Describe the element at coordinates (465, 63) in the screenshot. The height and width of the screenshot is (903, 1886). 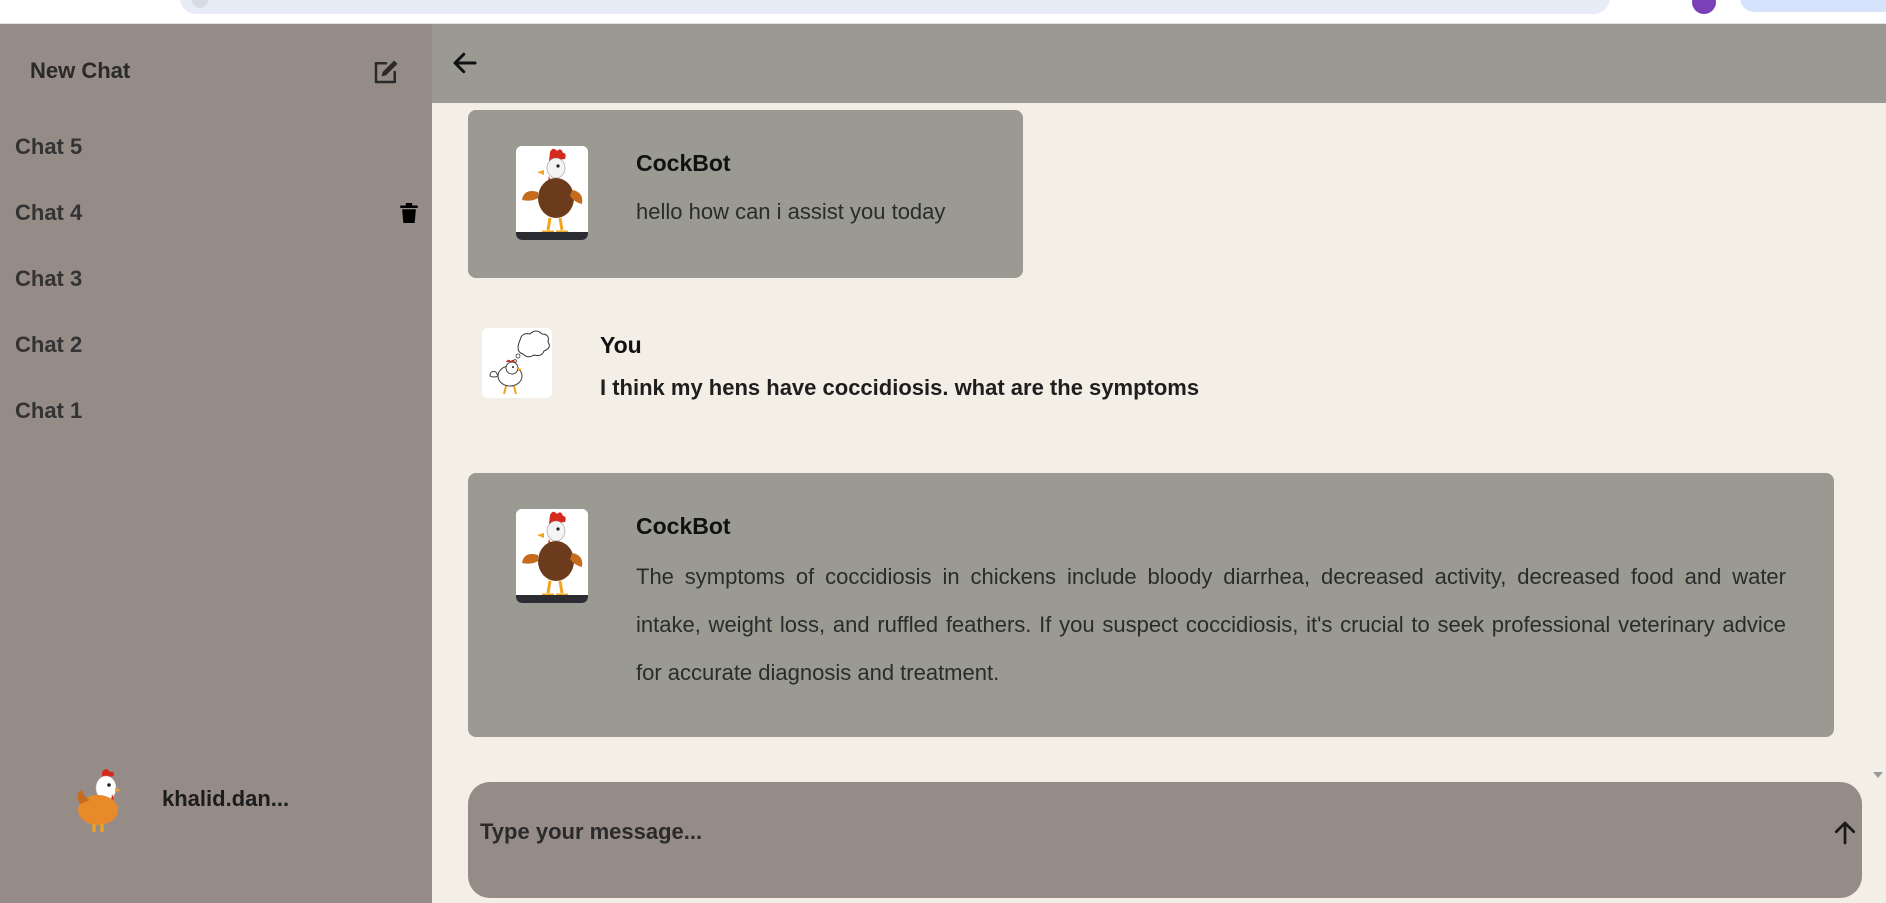
I see `arrow-left-icon` at that location.